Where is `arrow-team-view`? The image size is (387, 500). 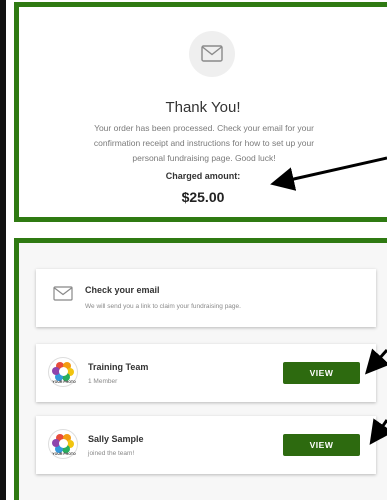 arrow-team-view is located at coordinates (375, 361).